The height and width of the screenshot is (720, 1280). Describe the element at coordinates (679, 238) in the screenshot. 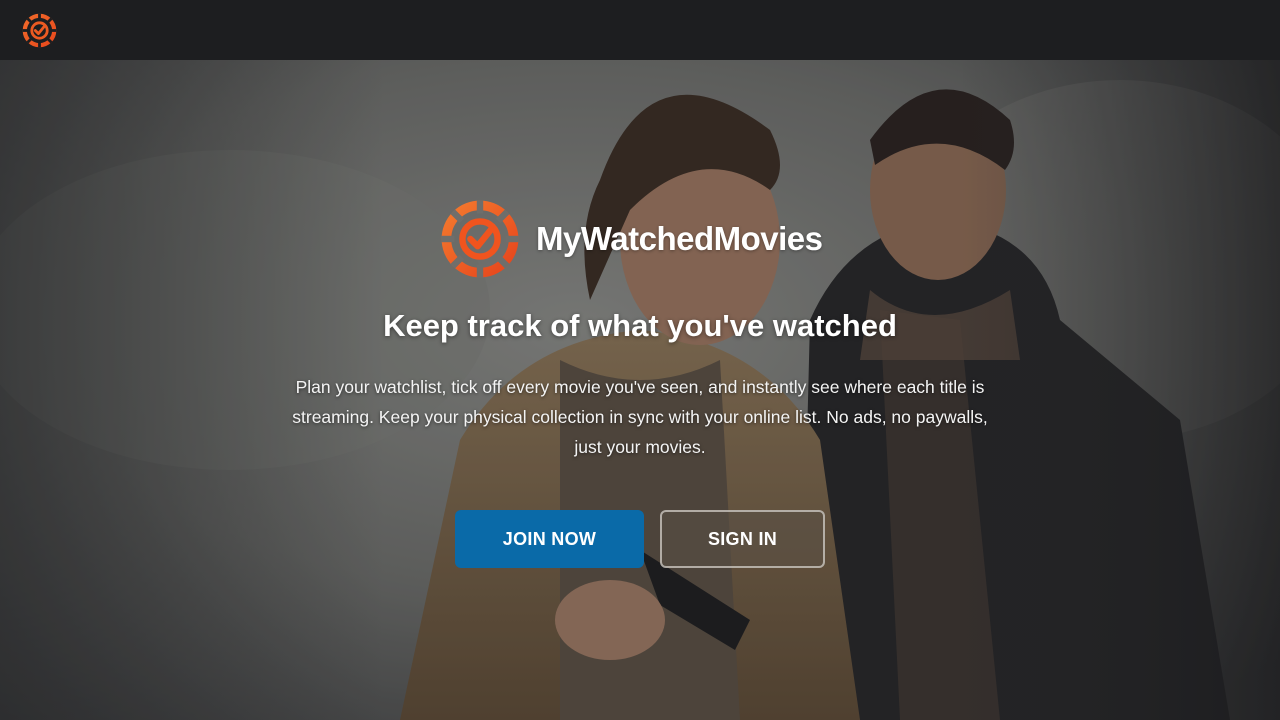

I see `brand-name: MyWatchedMovies` at that location.